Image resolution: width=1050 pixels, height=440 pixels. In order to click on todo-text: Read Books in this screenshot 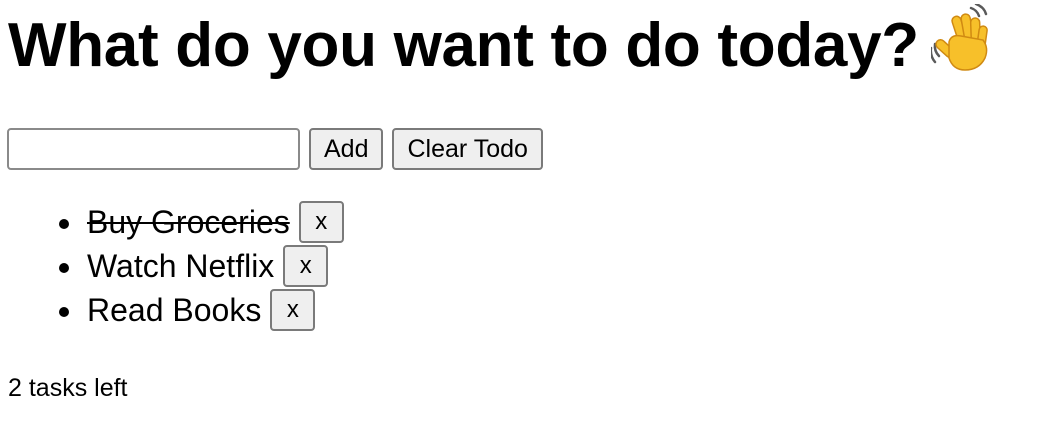, I will do `click(174, 310)`.